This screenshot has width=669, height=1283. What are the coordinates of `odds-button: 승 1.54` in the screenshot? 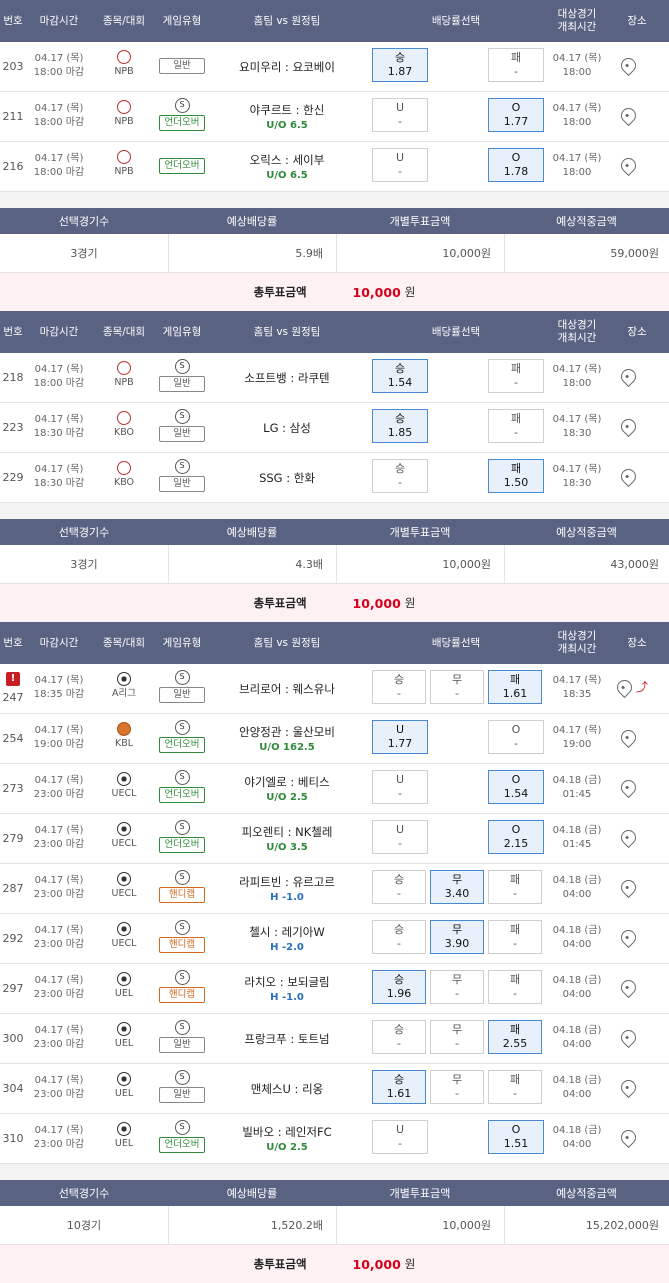 It's located at (400, 376).